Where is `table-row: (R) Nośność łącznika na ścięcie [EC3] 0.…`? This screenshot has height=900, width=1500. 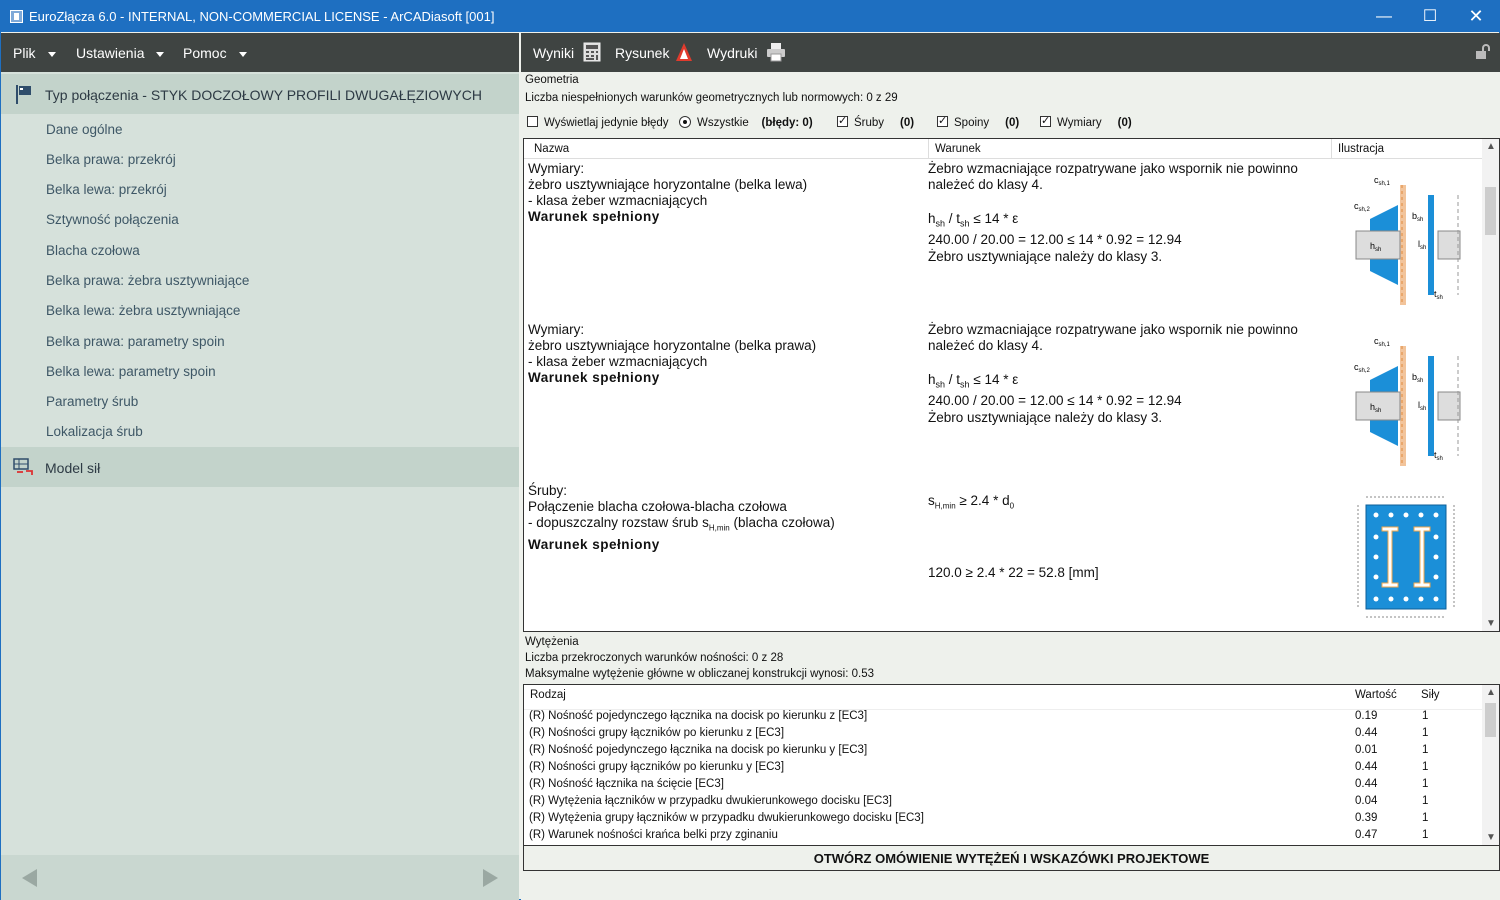
table-row: (R) Nośność łącznika na ścięcie [EC3] 0.… is located at coordinates (1003, 785).